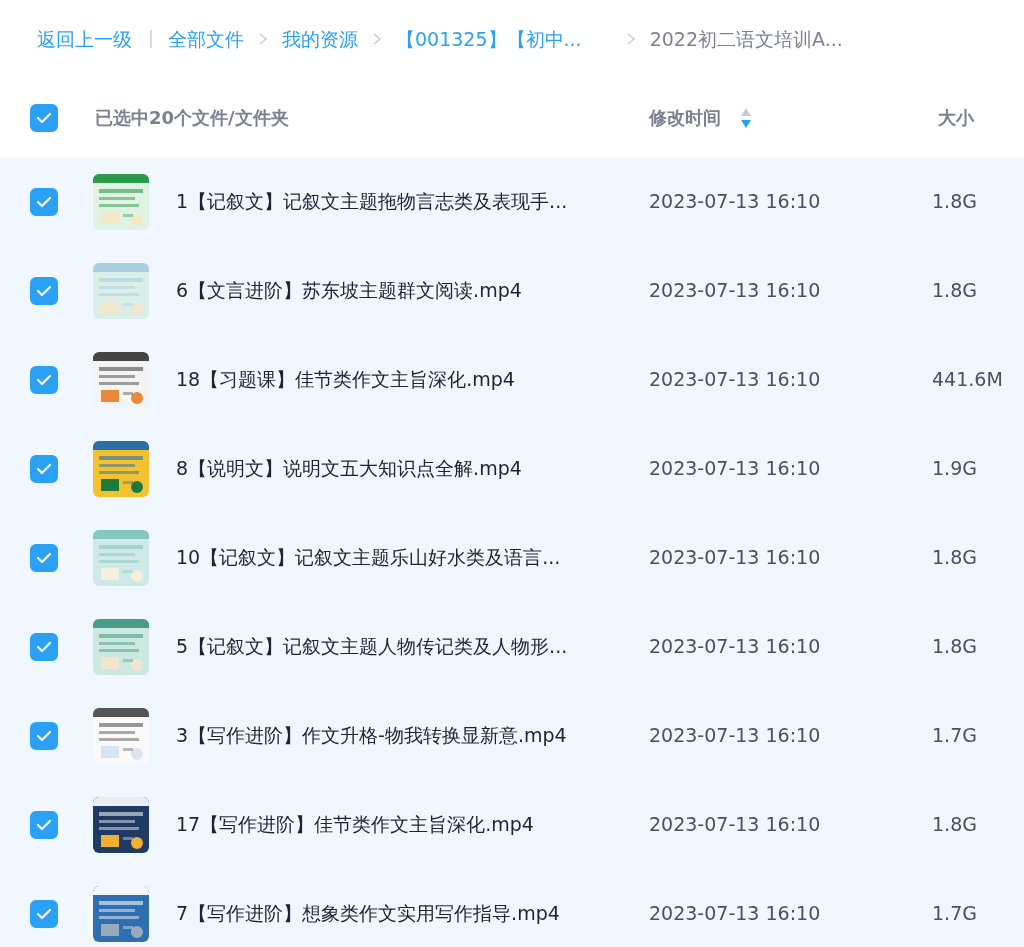 The image size is (1024, 947). I want to click on column-header: 修改时间, so click(685, 117).